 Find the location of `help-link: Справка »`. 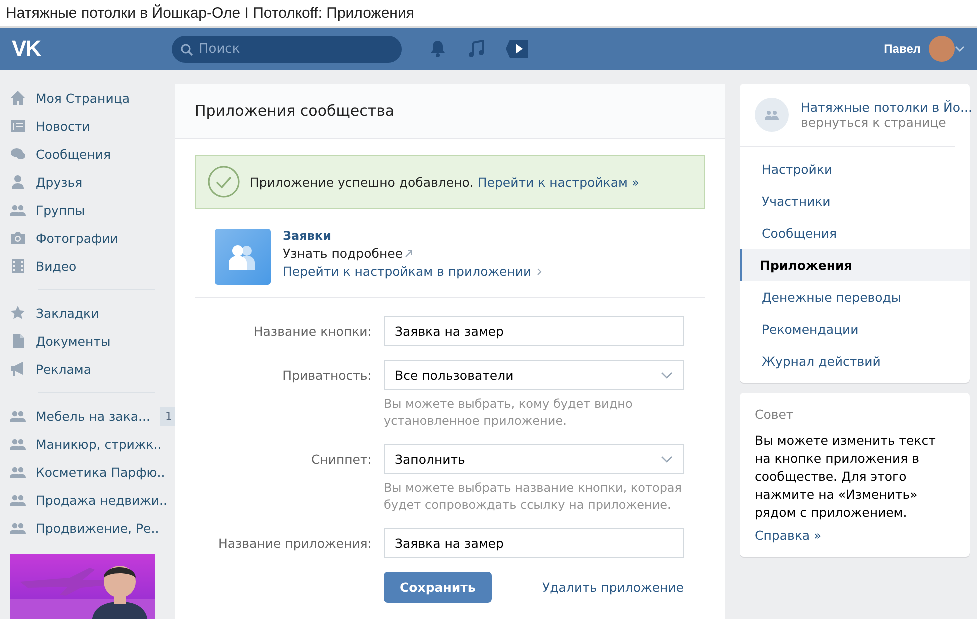

help-link: Справка » is located at coordinates (788, 535).